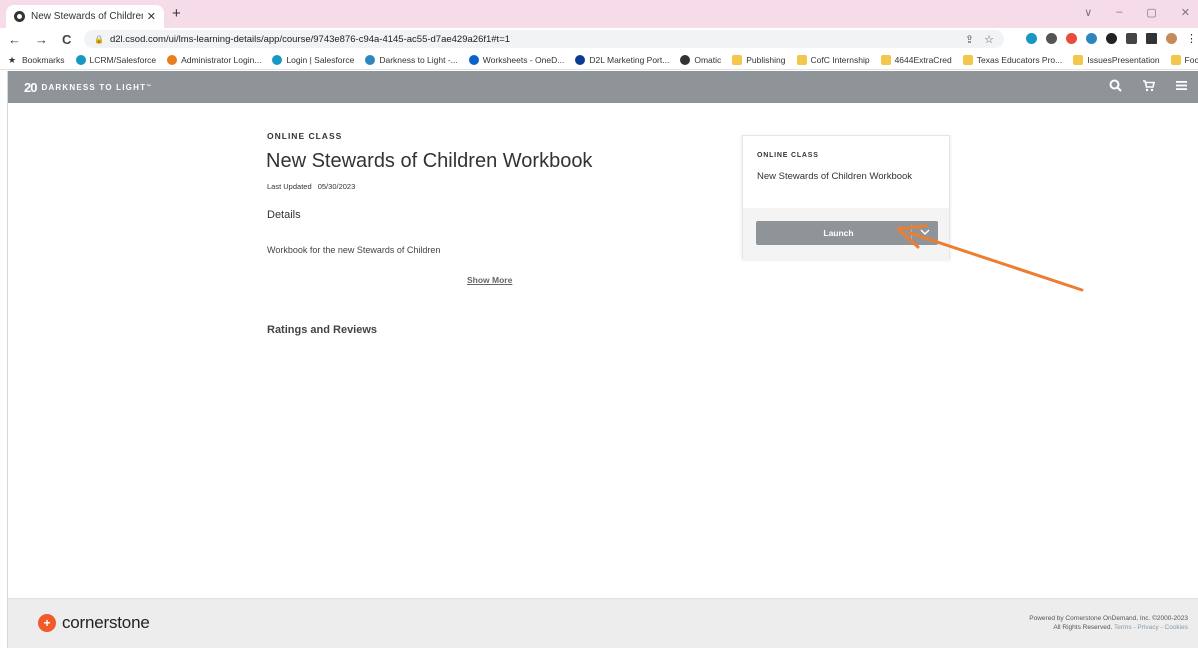  What do you see at coordinates (99, 39) in the screenshot?
I see `lock-icon: 🔒` at bounding box center [99, 39].